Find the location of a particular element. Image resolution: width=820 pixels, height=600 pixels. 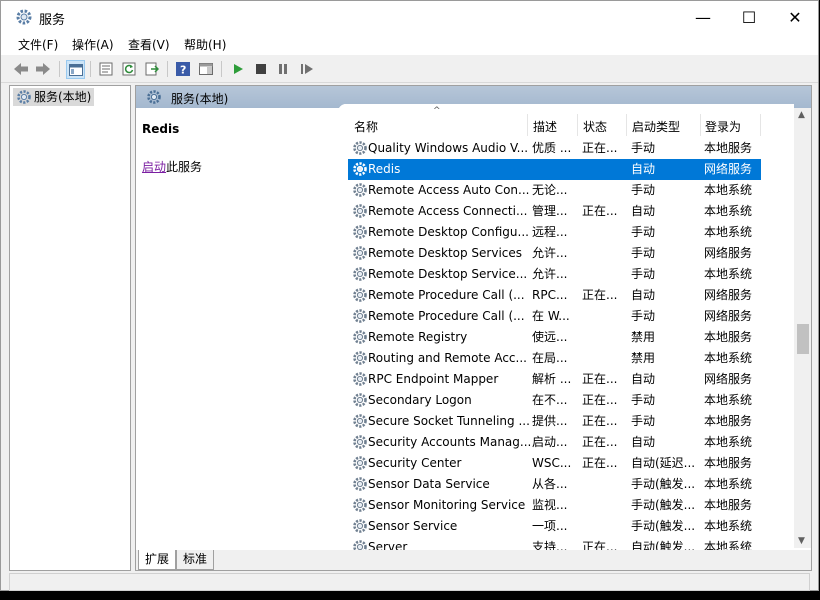

menu-action: 操作(A) is located at coordinates (93, 44).